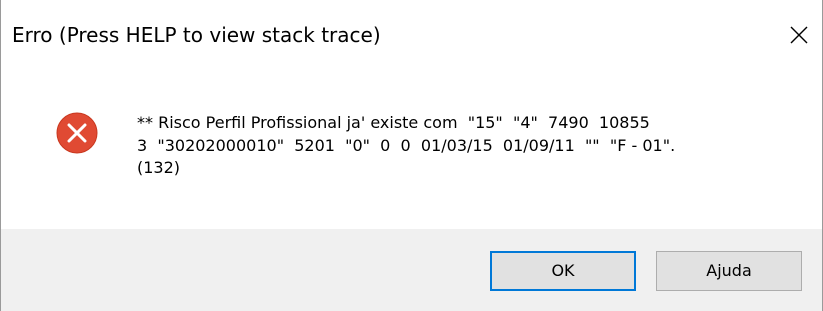 This screenshot has height=311, width=823. Describe the element at coordinates (729, 271) in the screenshot. I see `help-button: Ajuda` at that location.